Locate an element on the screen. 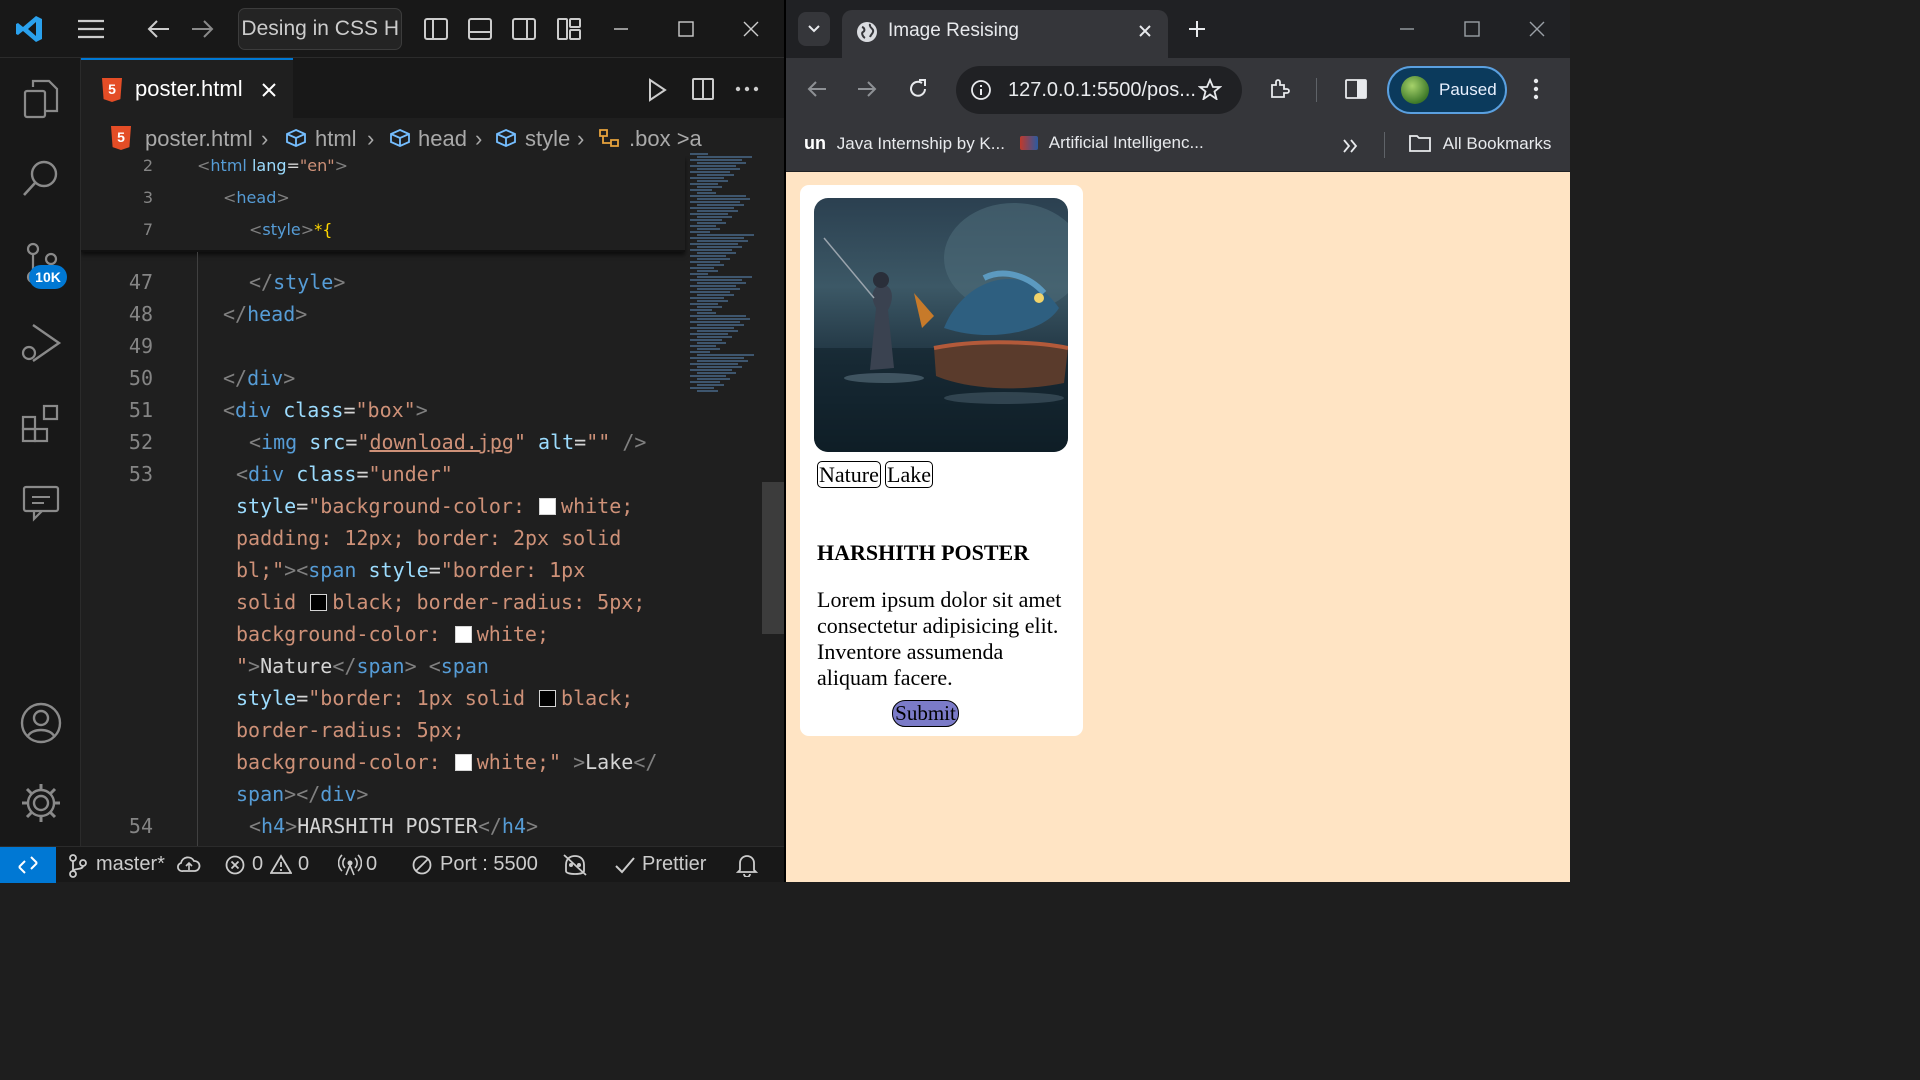 The height and width of the screenshot is (1080, 1920). code-line: background-color: white;" >Lake</ is located at coordinates (446, 762).